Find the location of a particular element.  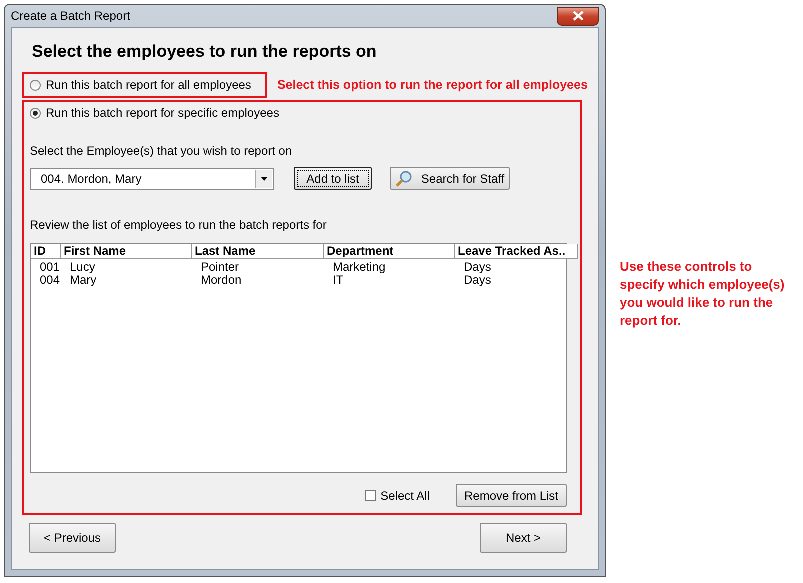

field-label: Select the Employee(s) that you wish to report on is located at coordinates (162, 151).